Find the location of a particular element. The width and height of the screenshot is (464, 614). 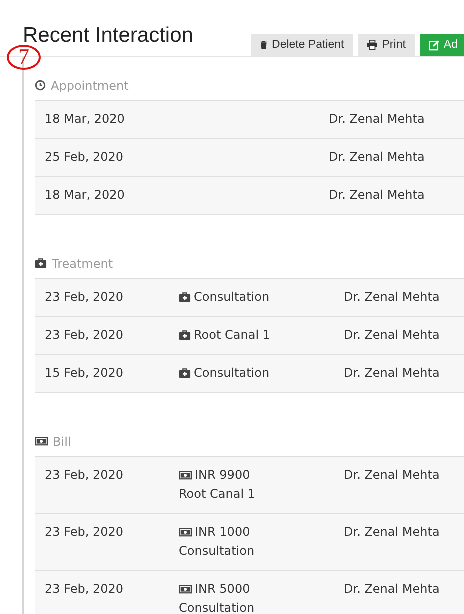

item-note: Root Canal 1 is located at coordinates (217, 494).